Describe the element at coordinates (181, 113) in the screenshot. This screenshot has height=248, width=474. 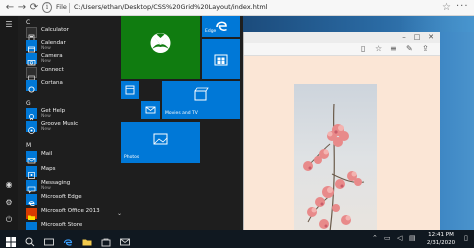
I see `tile-label: Movies and TV` at that location.